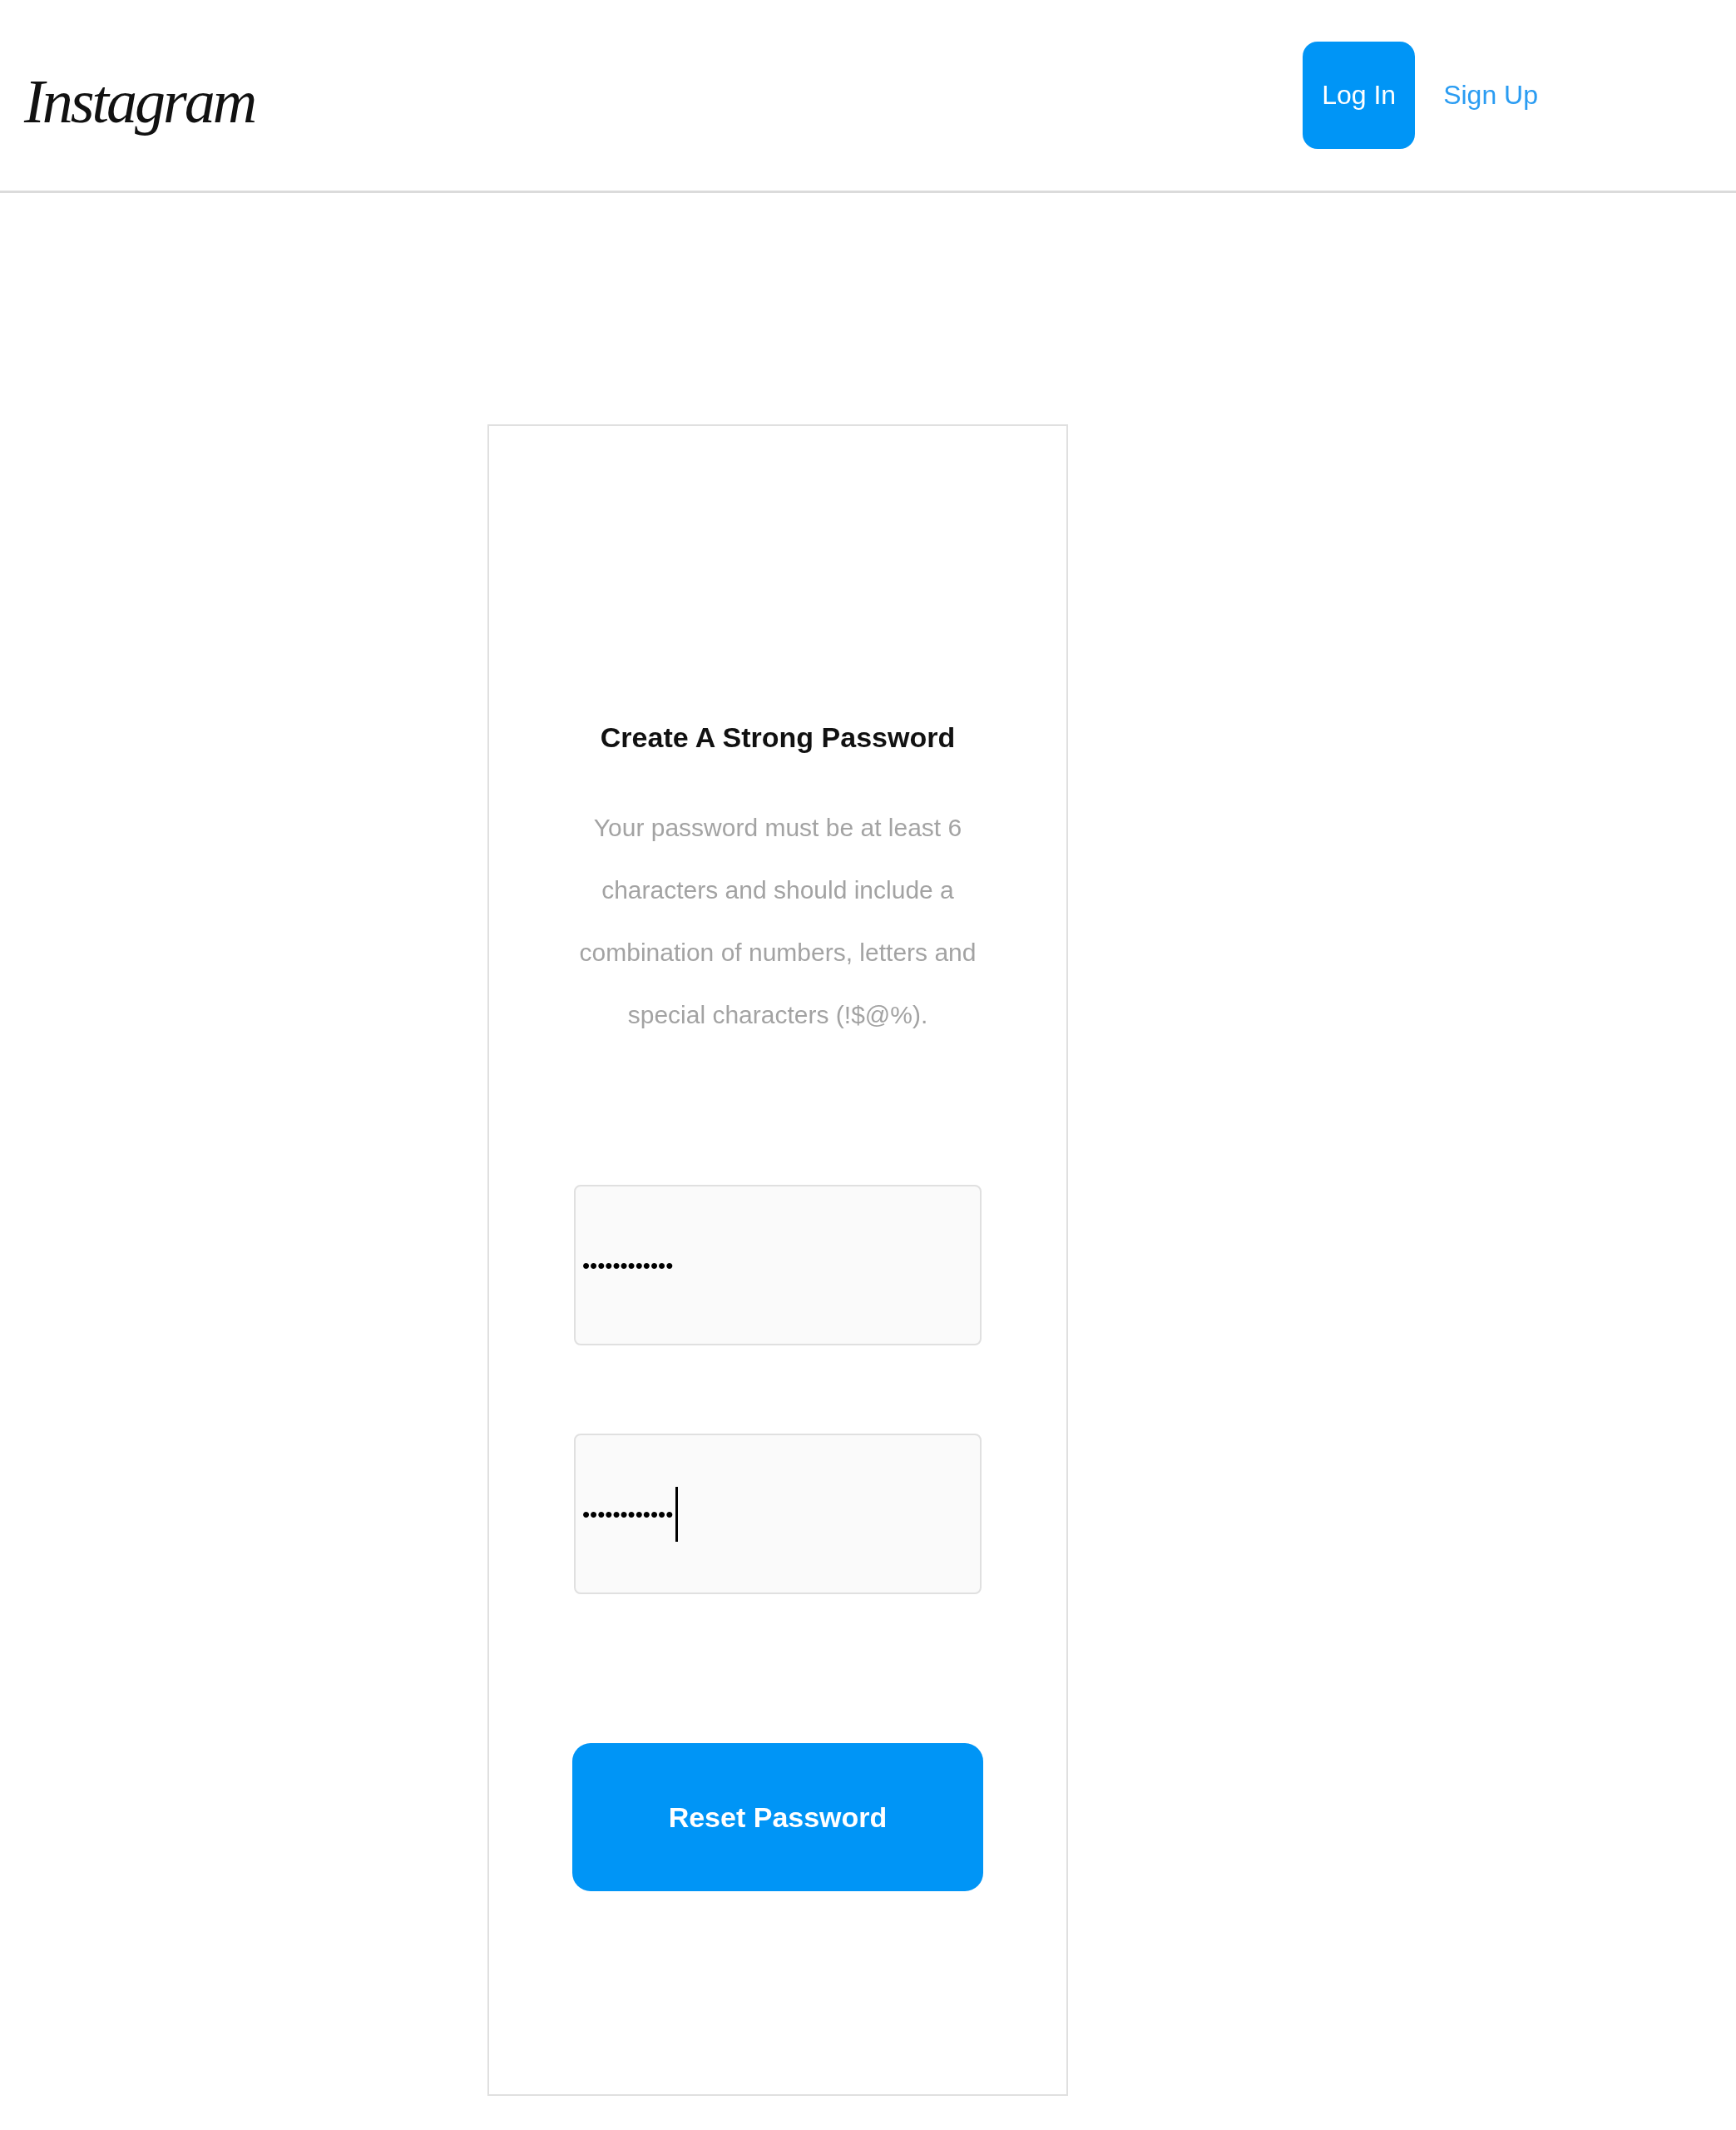 The image size is (1736, 2130). What do you see at coordinates (778, 738) in the screenshot?
I see `card-title: Create A Strong Password` at bounding box center [778, 738].